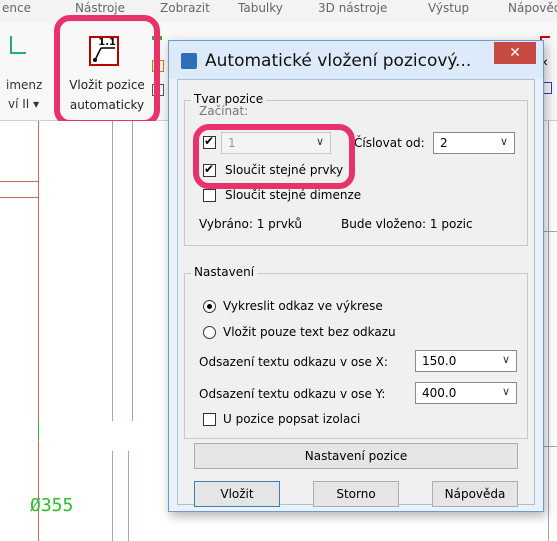 This screenshot has height=541, width=557. I want to click on app-icon, so click(189, 61).